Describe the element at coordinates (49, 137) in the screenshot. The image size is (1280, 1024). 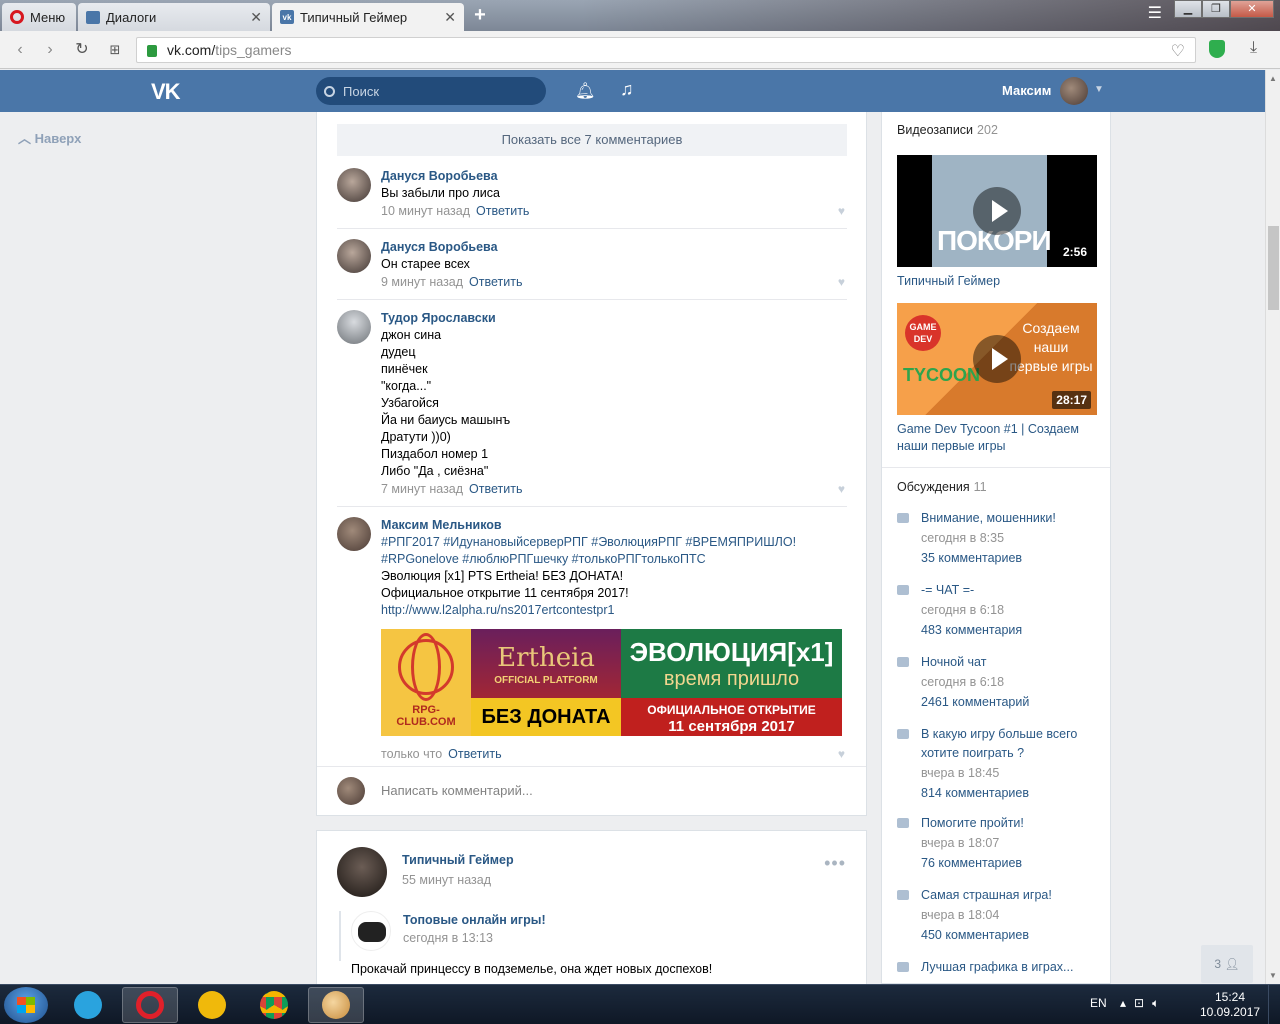
I see `back-to-top-link: ︿ Наверх` at that location.